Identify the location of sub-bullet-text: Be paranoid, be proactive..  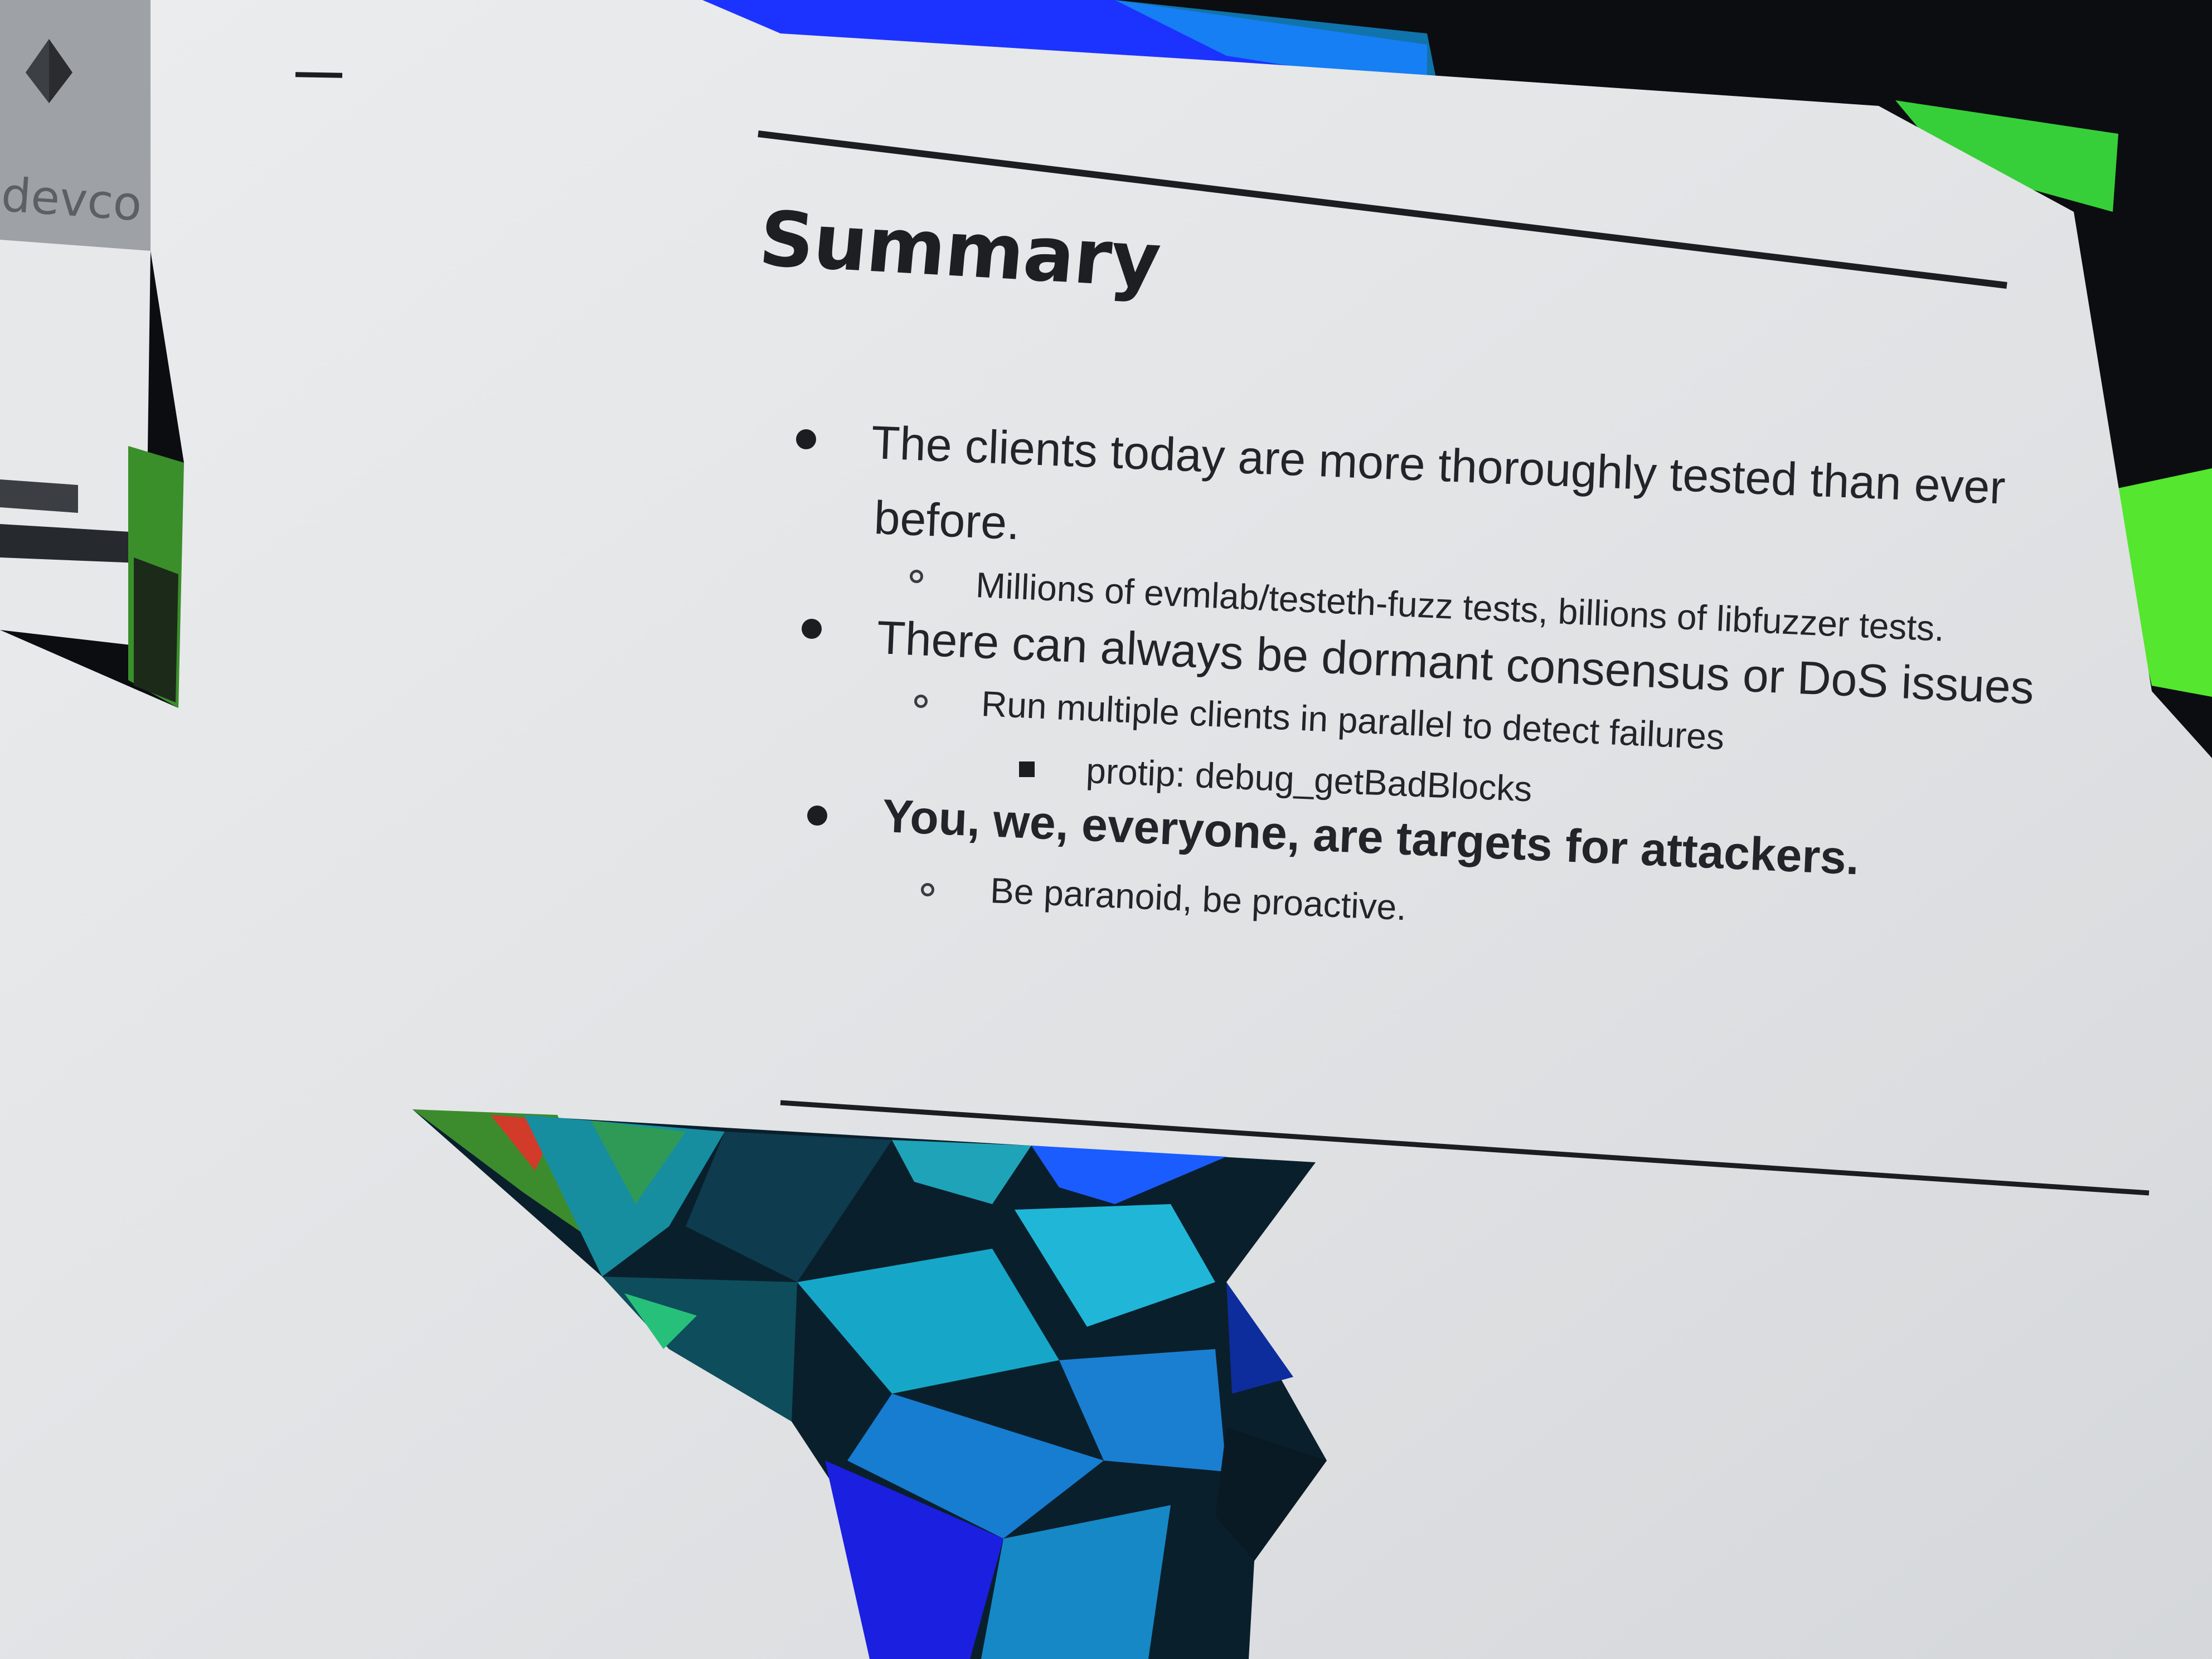
(1199, 899).